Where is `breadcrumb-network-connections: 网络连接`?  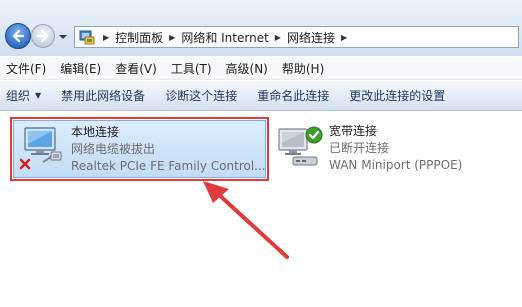
breadcrumb-network-connections: 网络连接 is located at coordinates (311, 37).